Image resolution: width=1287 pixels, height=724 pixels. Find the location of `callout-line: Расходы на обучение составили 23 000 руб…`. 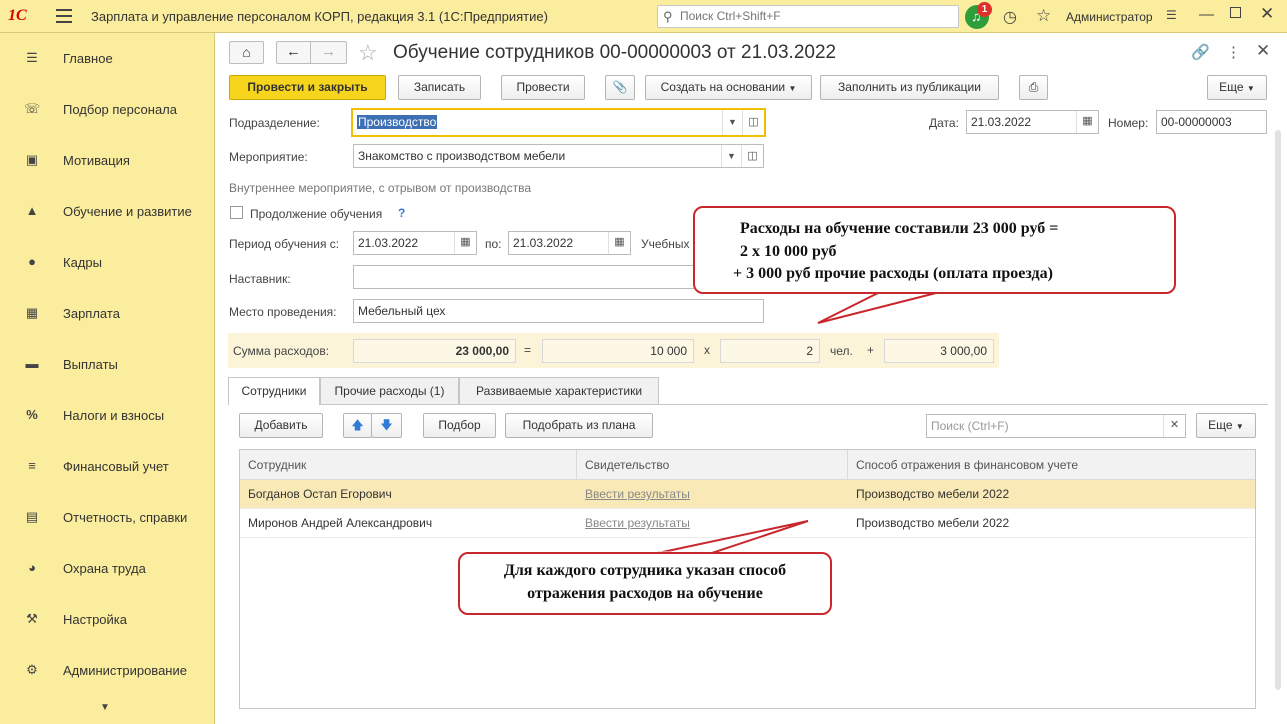

callout-line: Расходы на обучение составили 23 000 руб… is located at coordinates (899, 228).